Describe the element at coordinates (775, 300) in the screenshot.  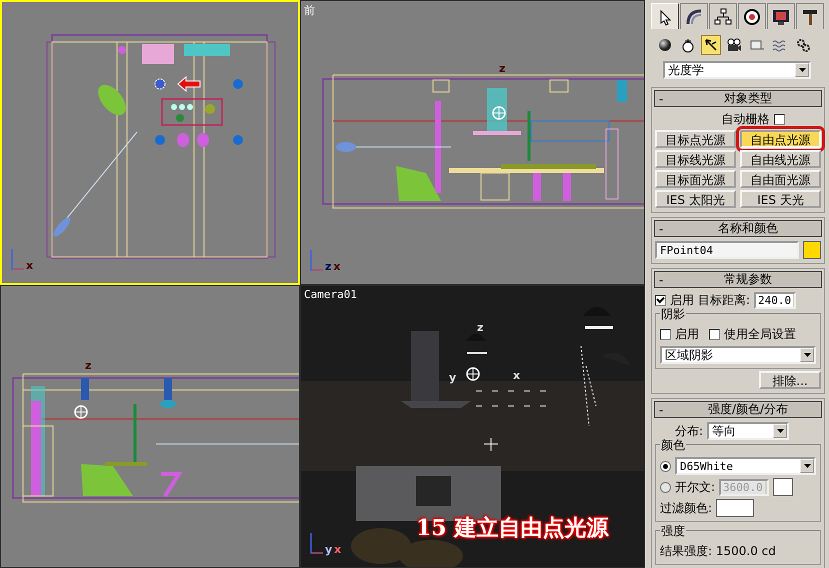
I see `target-distance-spinner: 240.0` at that location.